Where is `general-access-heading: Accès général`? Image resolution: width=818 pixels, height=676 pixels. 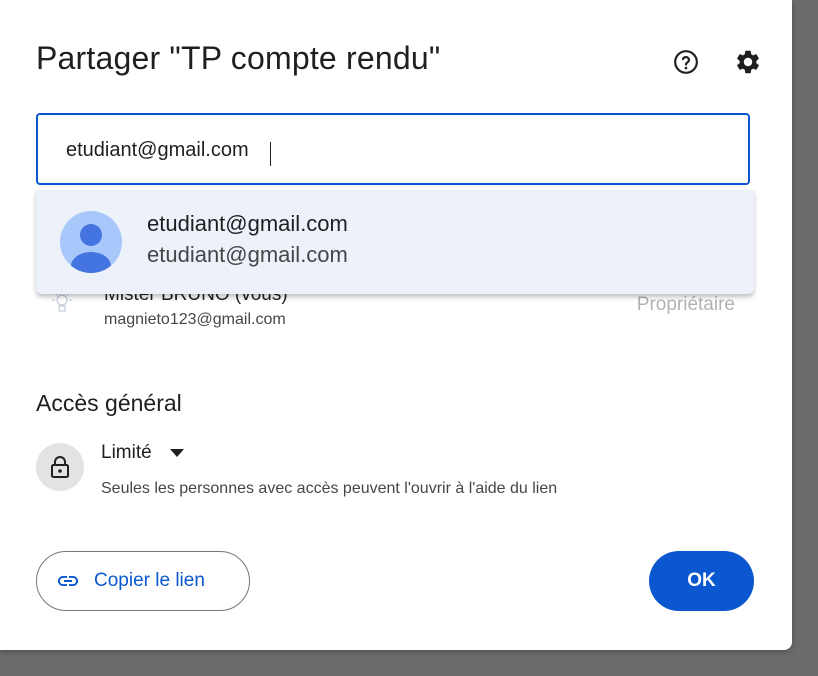 general-access-heading: Accès général is located at coordinates (109, 403).